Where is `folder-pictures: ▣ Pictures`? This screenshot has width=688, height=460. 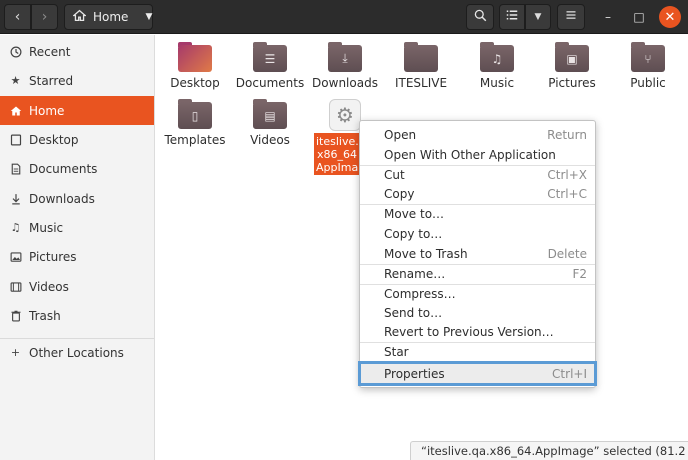
folder-pictures: ▣ Pictures is located at coordinates (572, 66).